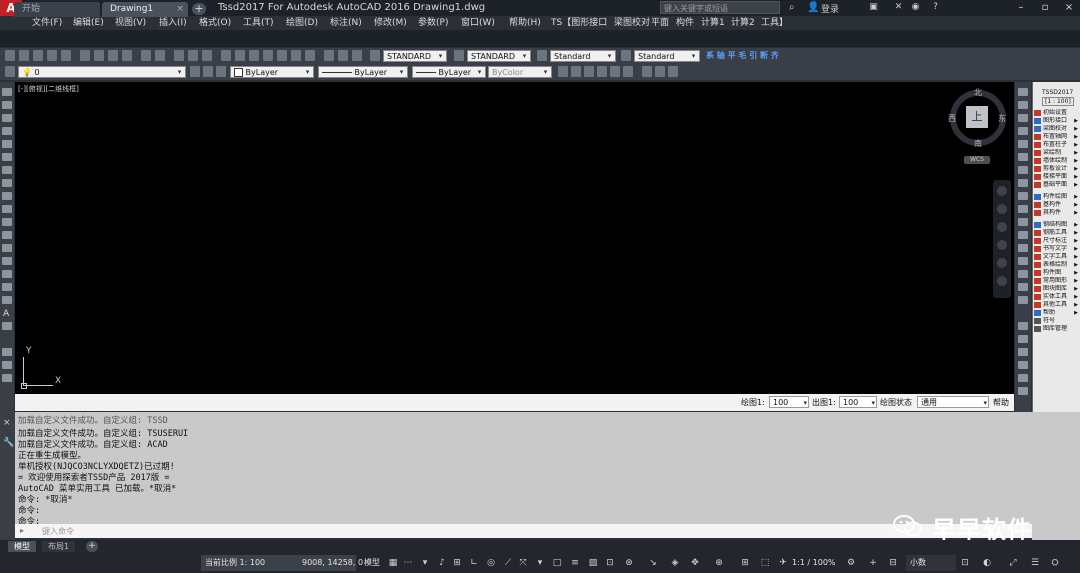 Image resolution: width=1080 pixels, height=573 pixels. I want to click on tab-start: 开始, so click(57, 9).